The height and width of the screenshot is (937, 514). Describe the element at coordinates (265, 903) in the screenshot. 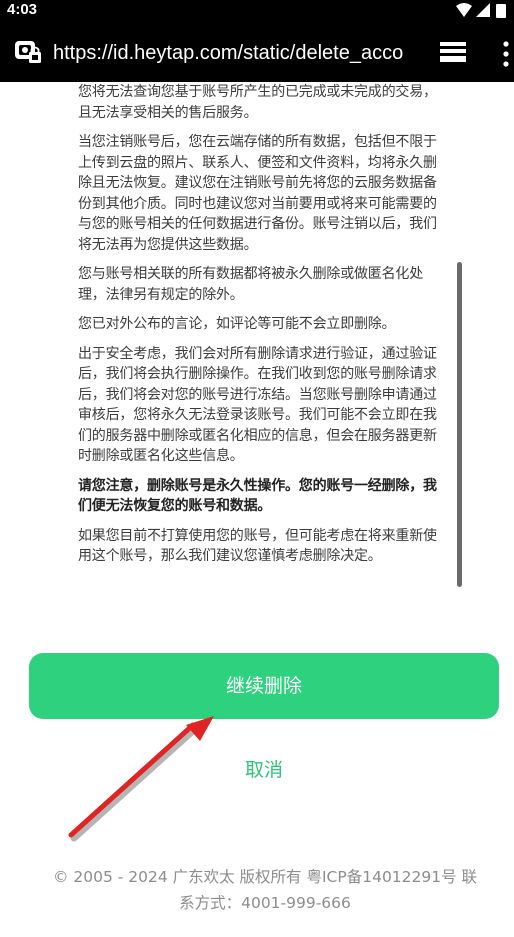

I see `footer-contact: 系方式：4001-999-666` at that location.